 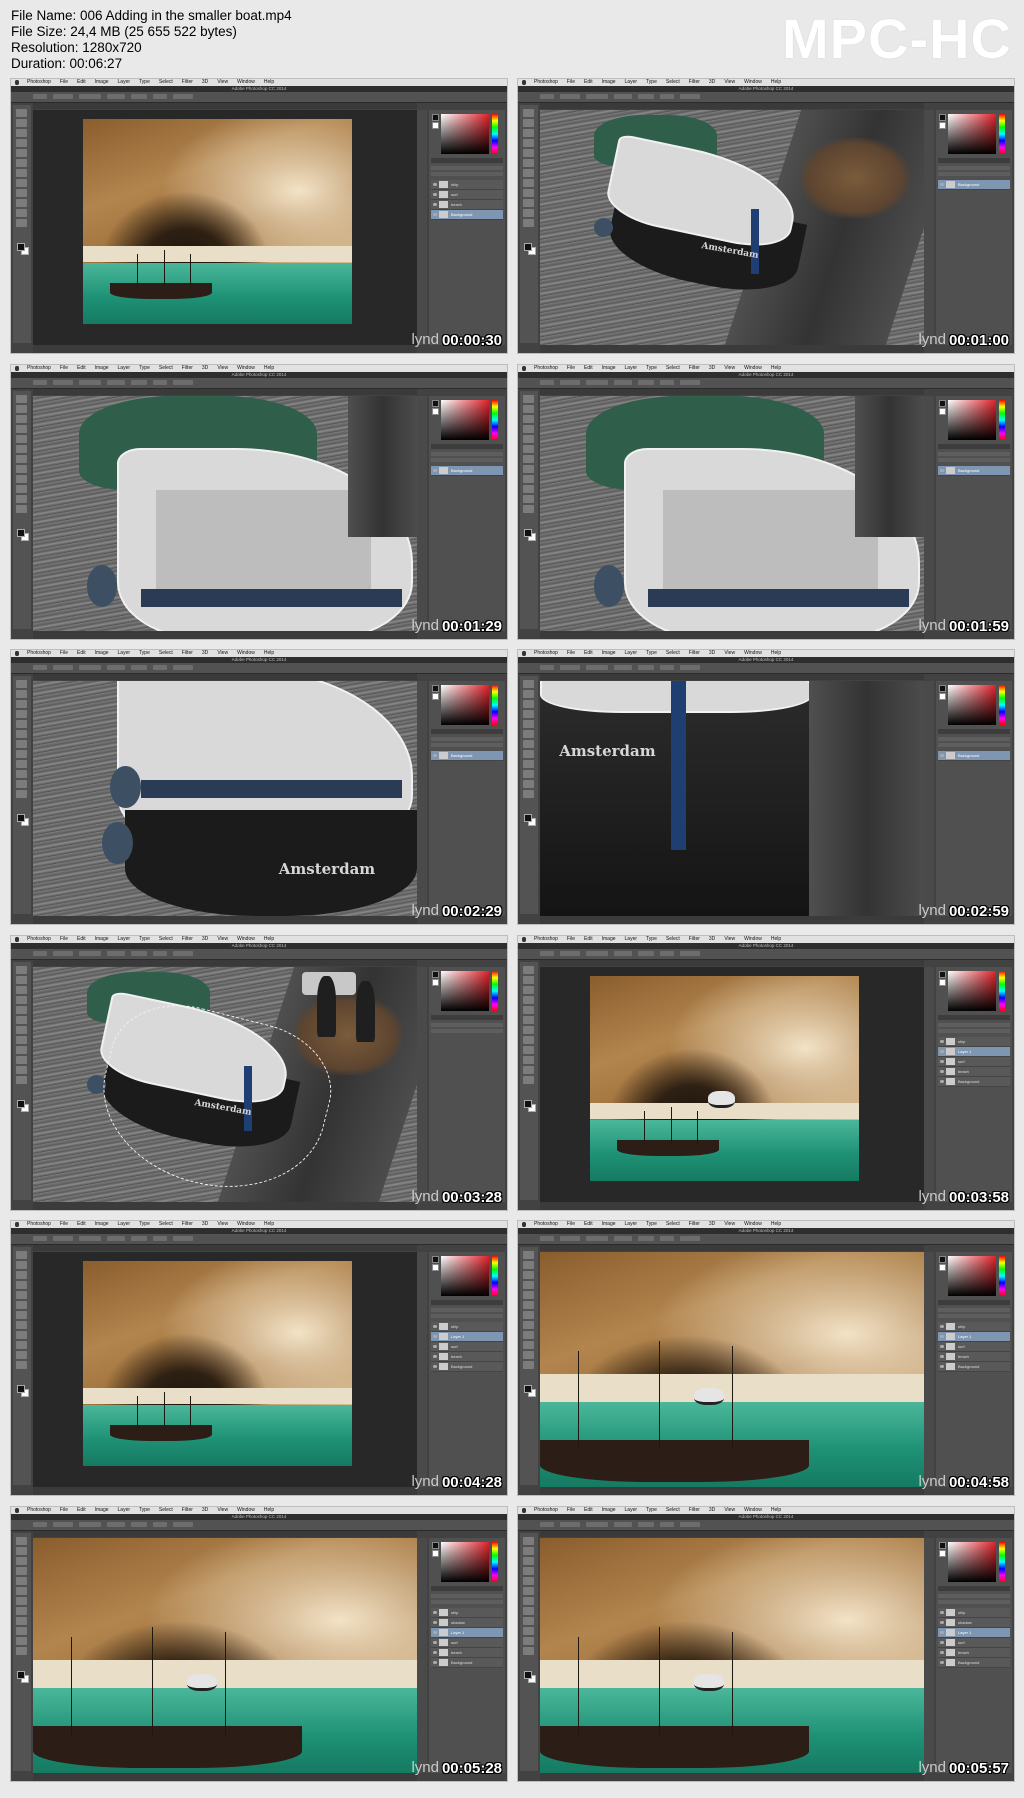 What do you see at coordinates (435, 1259) in the screenshot?
I see `fg-swatch` at bounding box center [435, 1259].